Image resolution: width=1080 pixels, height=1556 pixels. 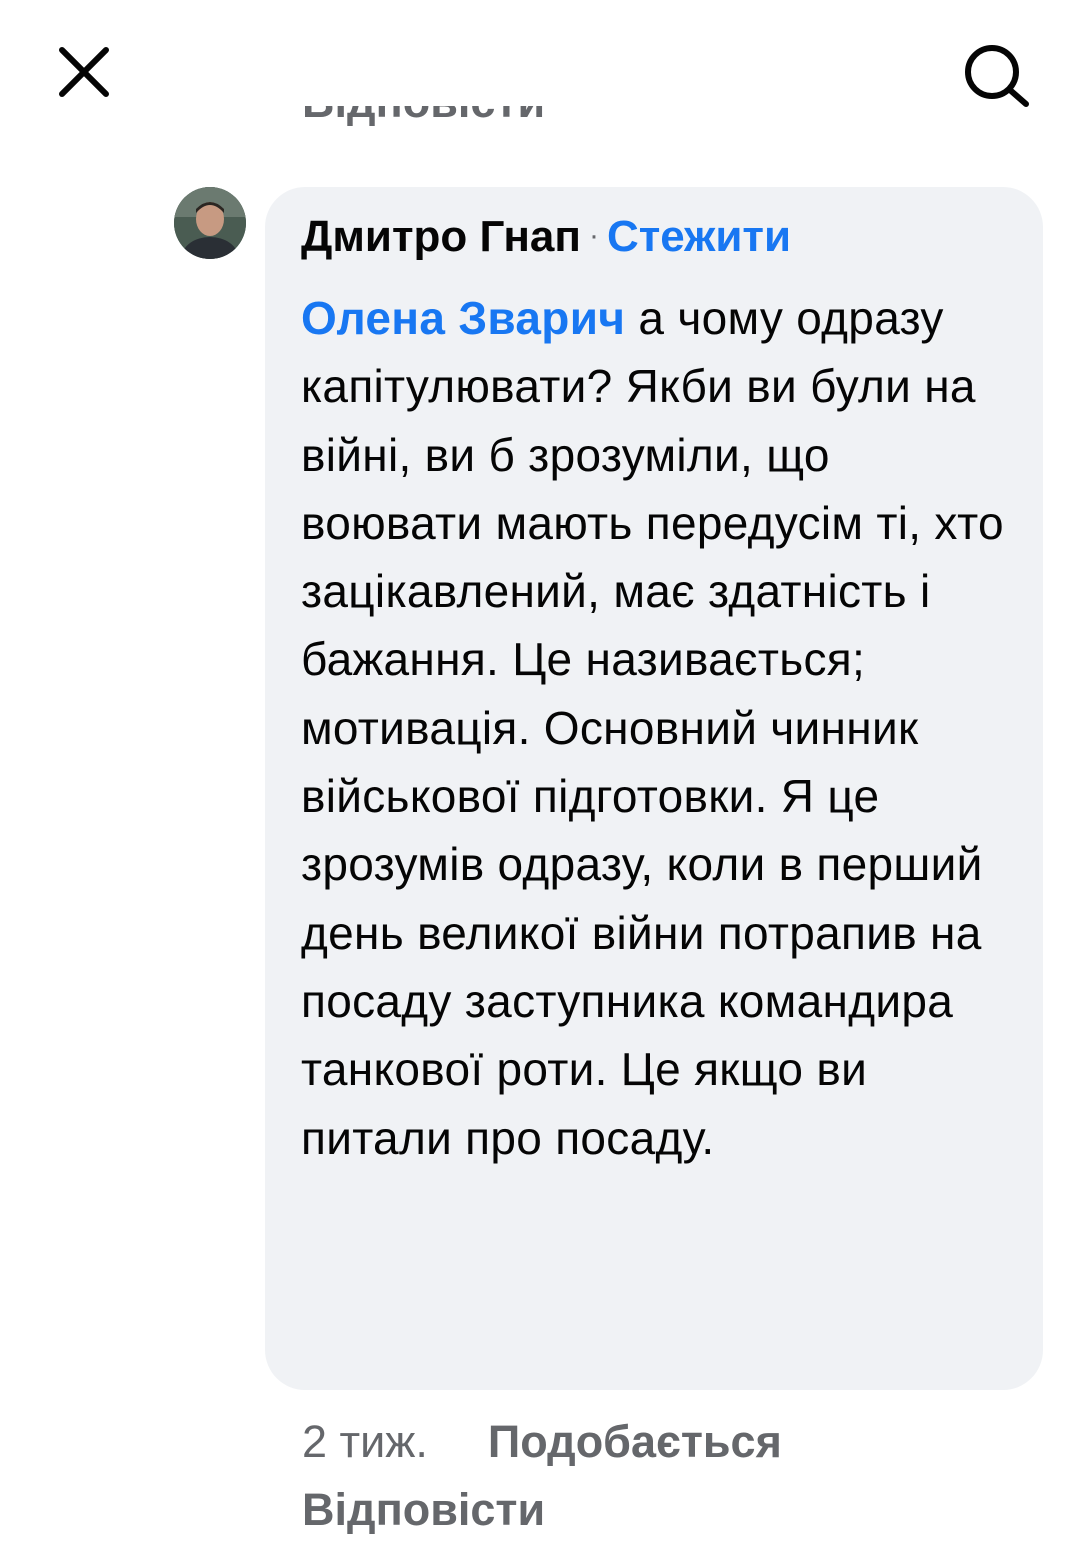 I want to click on close-icon, so click(x=84, y=72).